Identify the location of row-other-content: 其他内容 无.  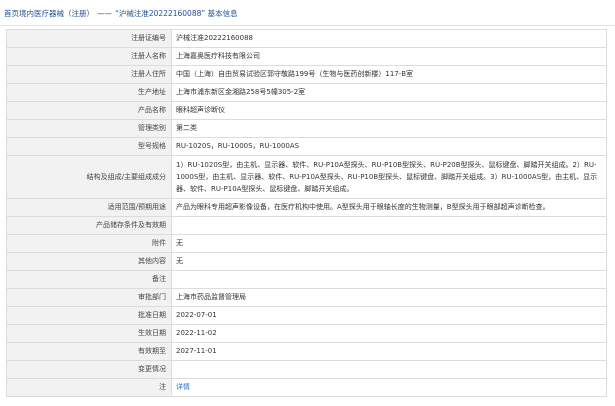
(306, 261).